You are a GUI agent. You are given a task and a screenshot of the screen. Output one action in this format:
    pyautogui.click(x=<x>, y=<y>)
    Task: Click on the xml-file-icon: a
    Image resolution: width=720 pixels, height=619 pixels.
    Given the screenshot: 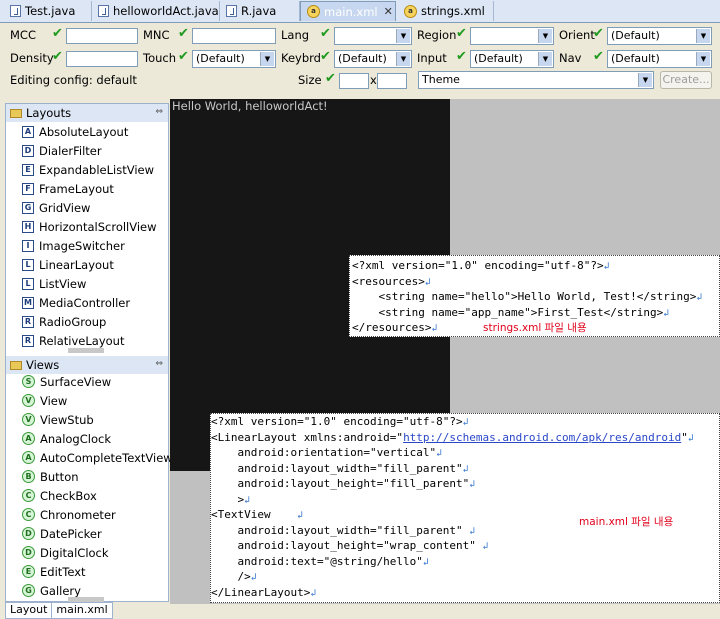 What is the action you would take?
    pyautogui.click(x=313, y=11)
    